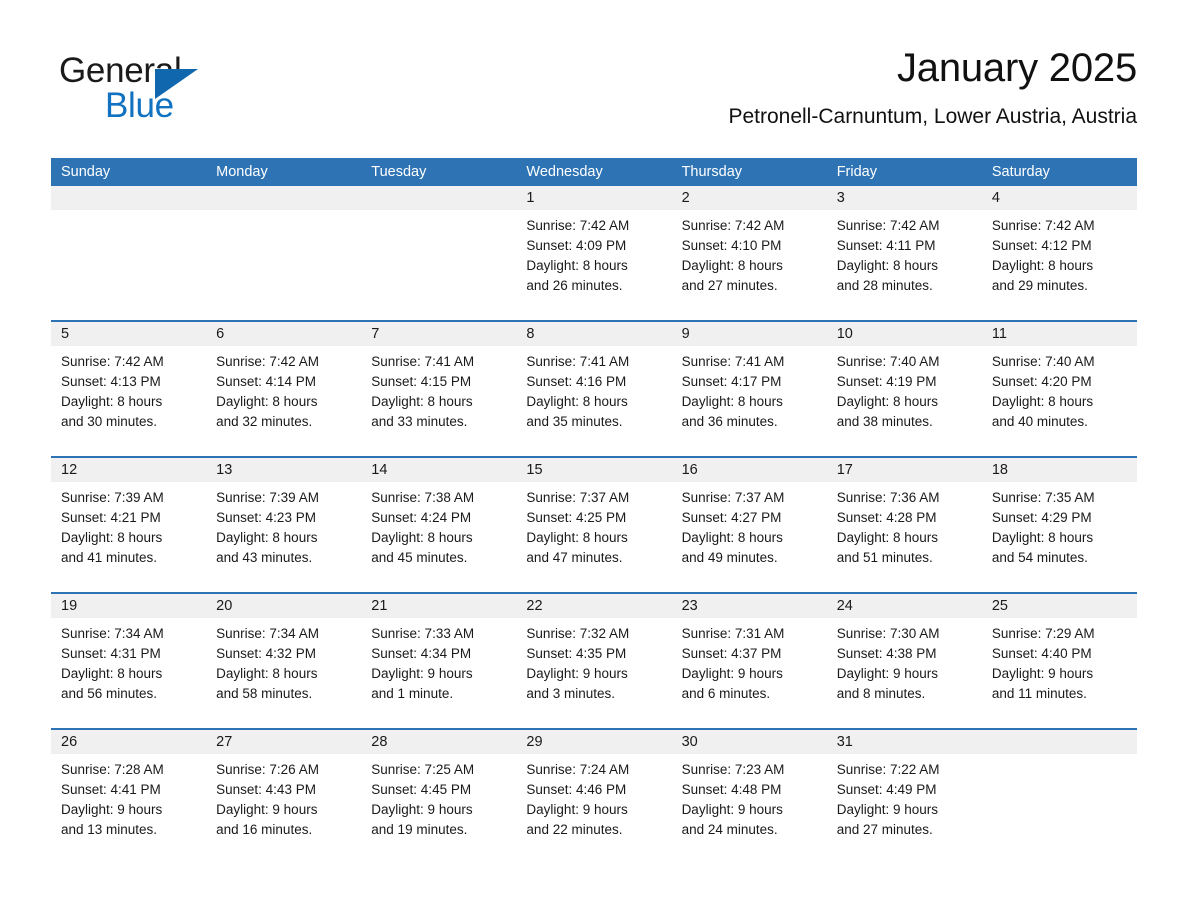 This screenshot has width=1188, height=918. I want to click on day-info-line: and 36 minutes., so click(729, 421).